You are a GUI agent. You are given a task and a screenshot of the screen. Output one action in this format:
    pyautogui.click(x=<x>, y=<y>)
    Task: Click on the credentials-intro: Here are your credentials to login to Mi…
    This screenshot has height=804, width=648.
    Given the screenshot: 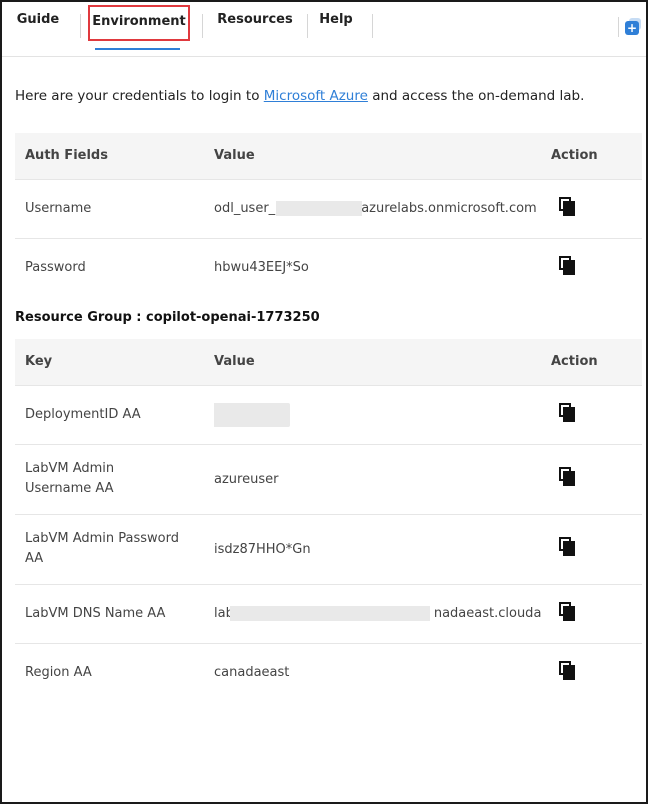 What is the action you would take?
    pyautogui.click(x=320, y=96)
    